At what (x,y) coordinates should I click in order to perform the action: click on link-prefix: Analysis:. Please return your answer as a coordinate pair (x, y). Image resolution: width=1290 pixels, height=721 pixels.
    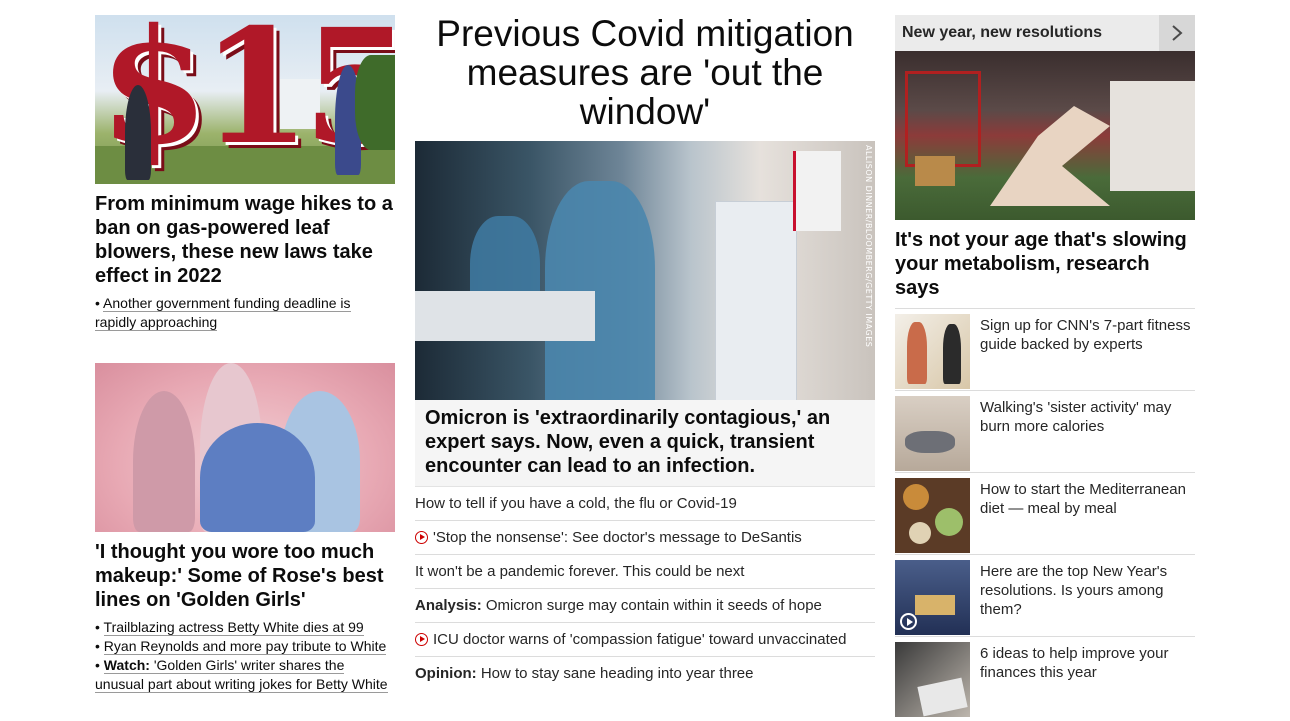
    Looking at the image, I should click on (448, 605).